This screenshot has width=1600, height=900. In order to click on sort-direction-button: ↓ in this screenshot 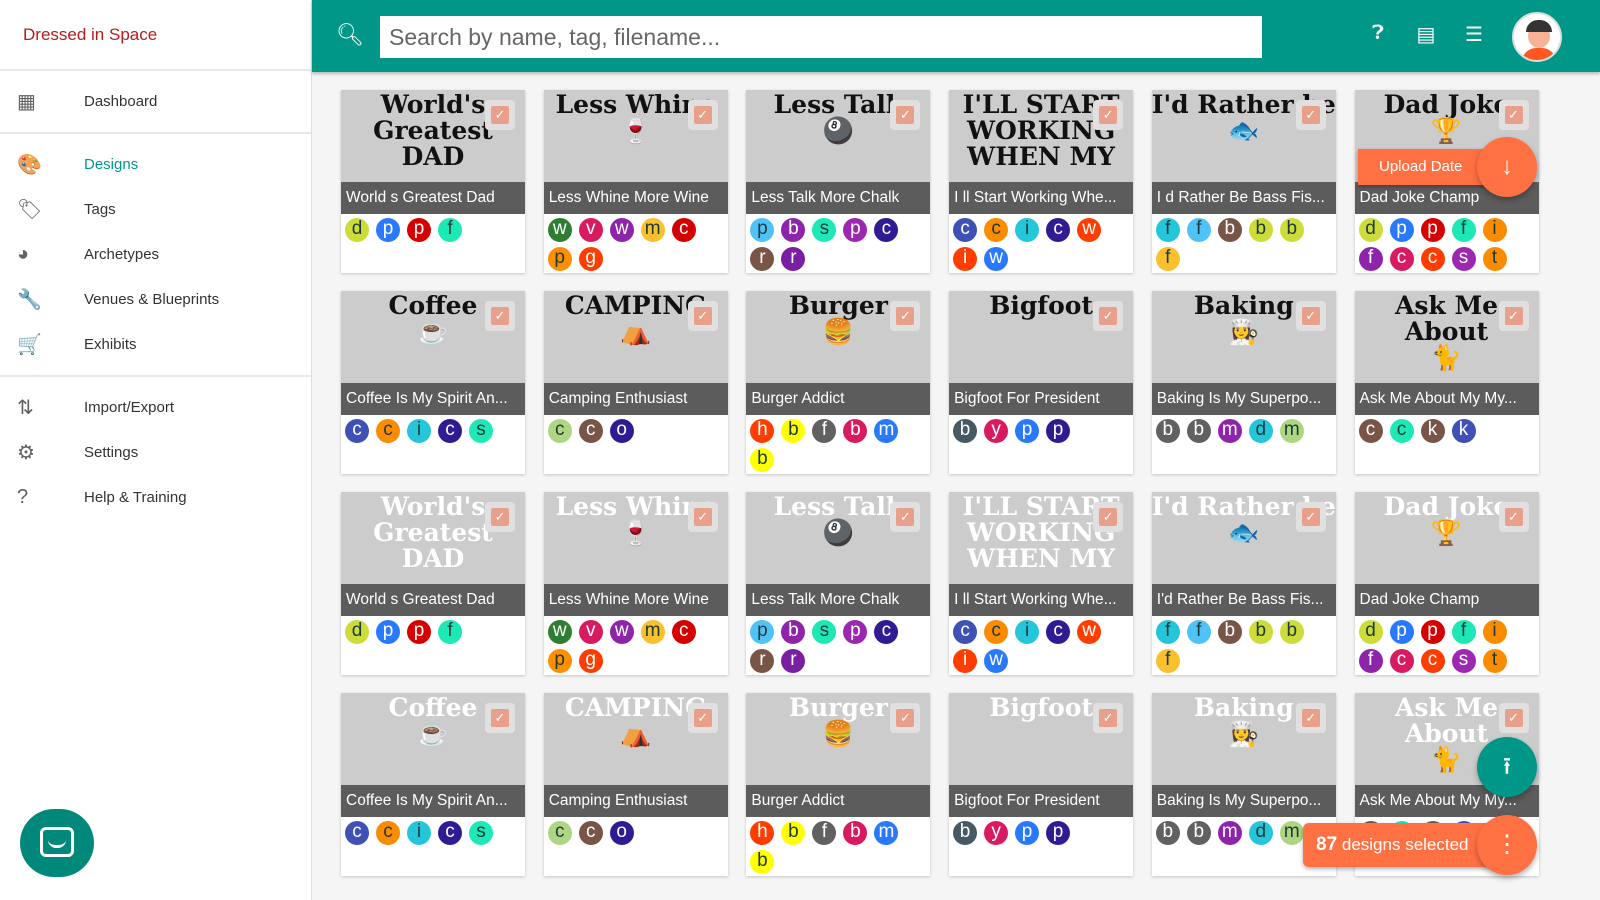, I will do `click(1507, 167)`.